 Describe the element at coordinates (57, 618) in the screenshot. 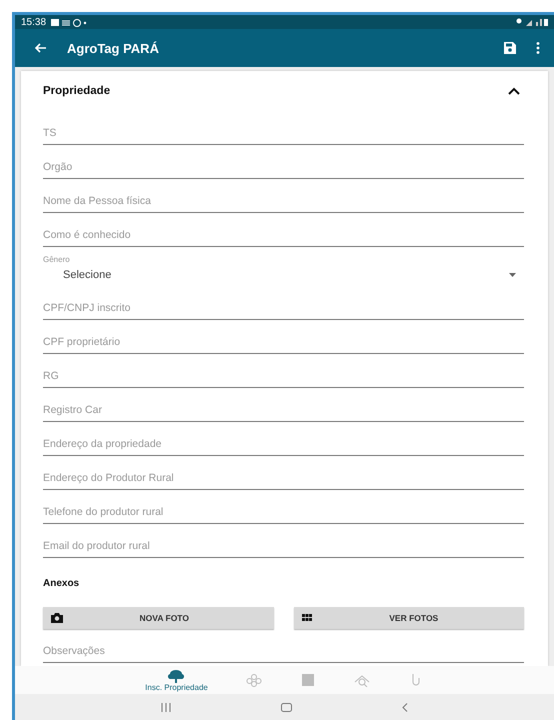

I see `camera-icon` at that location.